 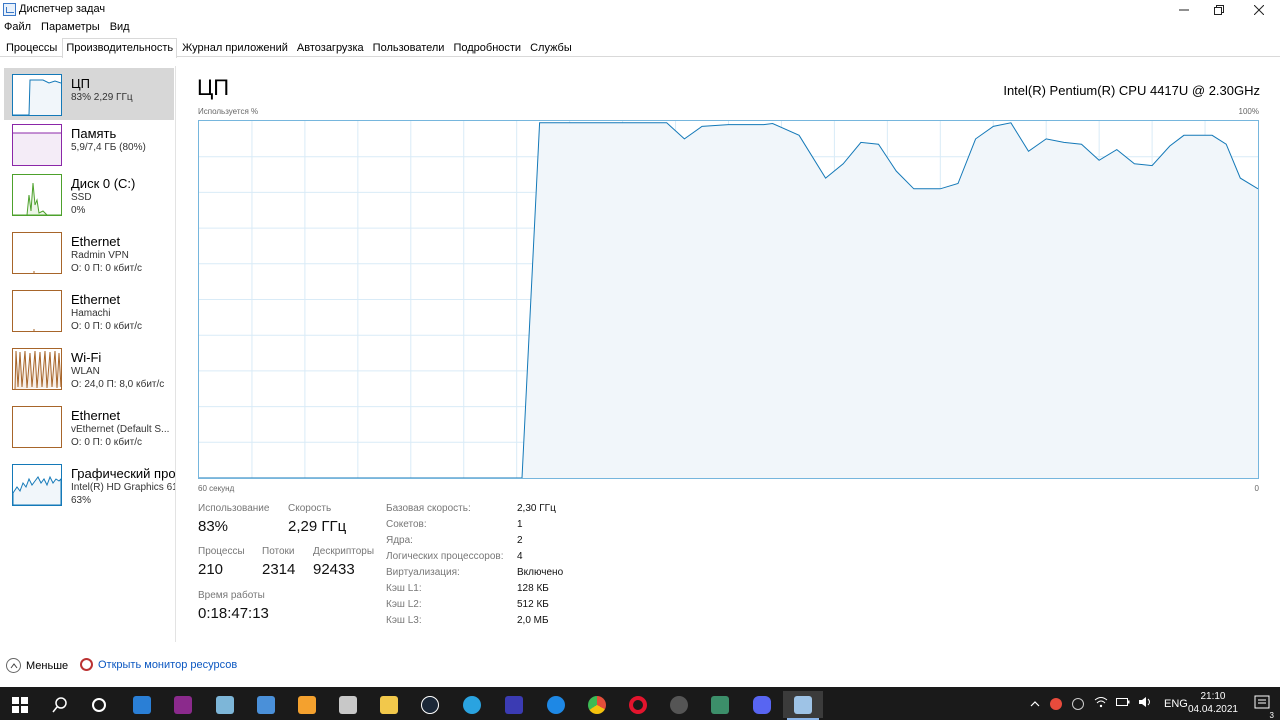 What do you see at coordinates (231, 595) in the screenshot?
I see `stat-label: Время работы` at bounding box center [231, 595].